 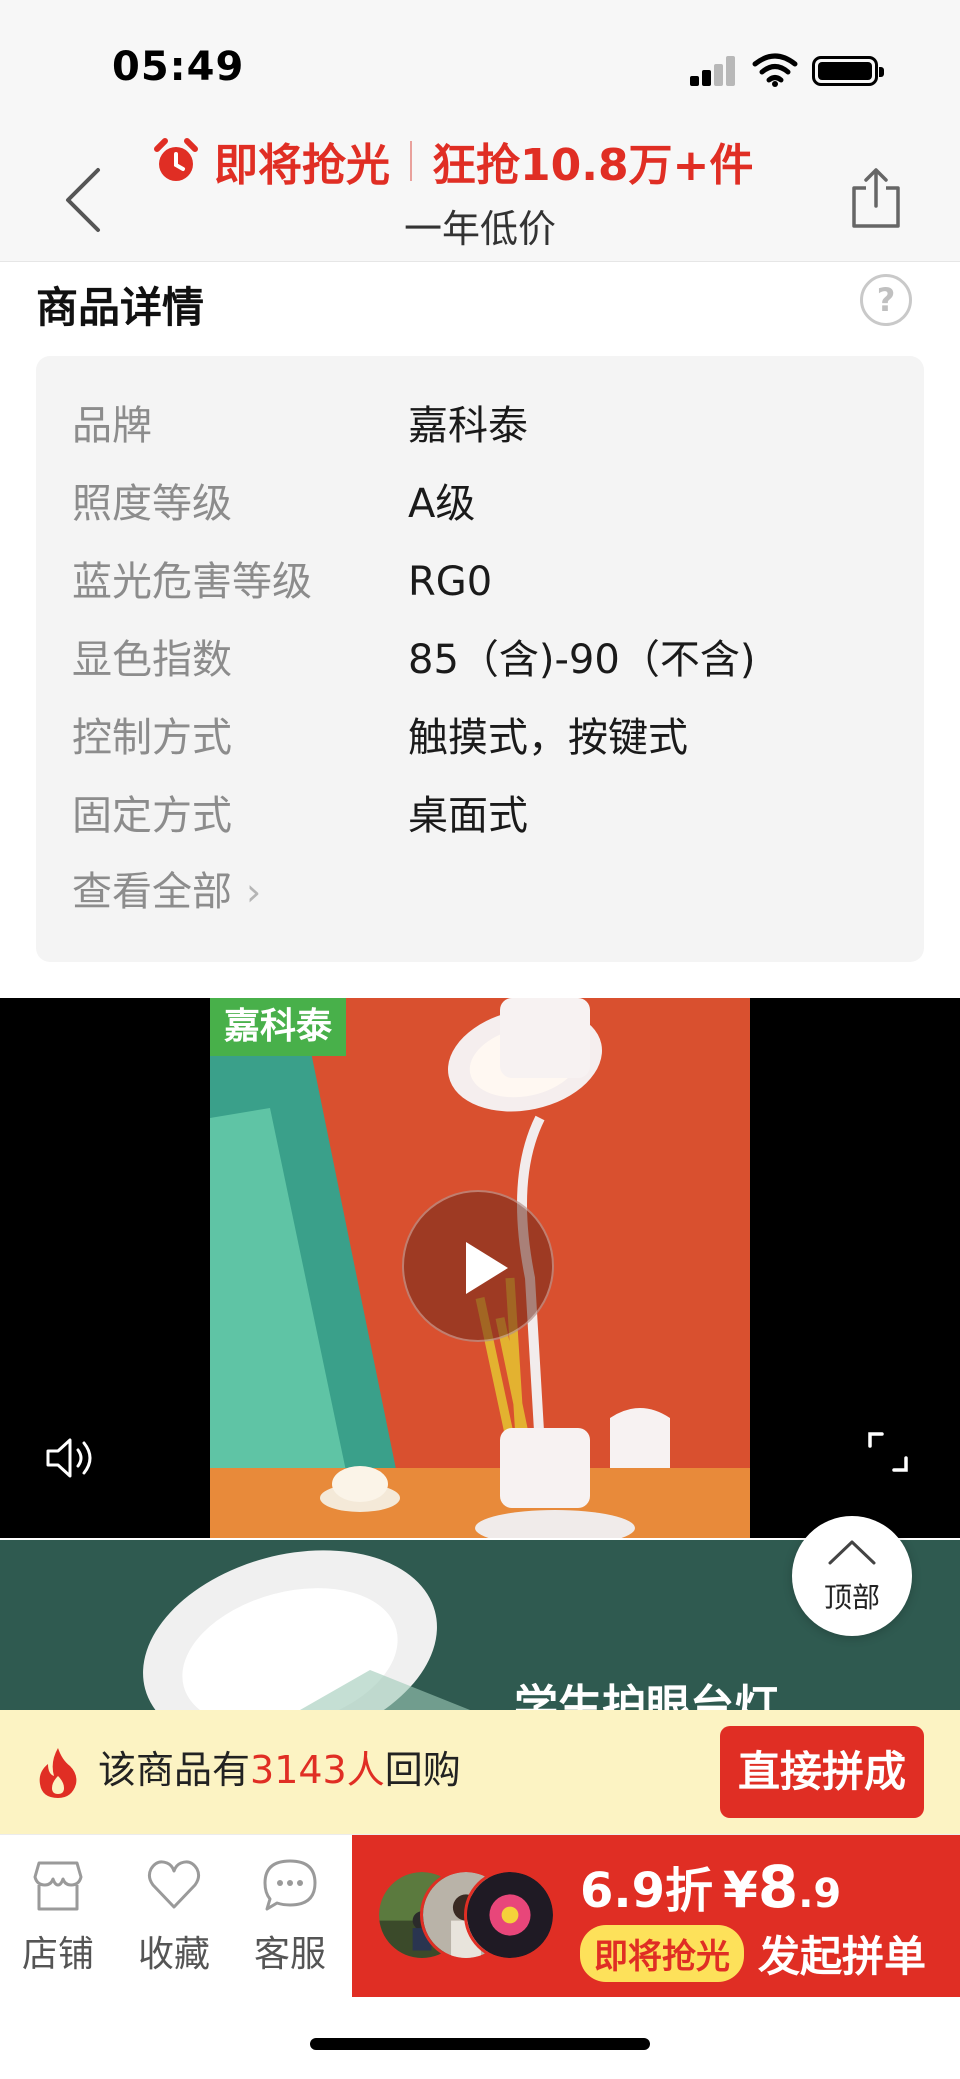 What do you see at coordinates (192, 582) in the screenshot?
I see `spec-label: 蓝光危害等级` at bounding box center [192, 582].